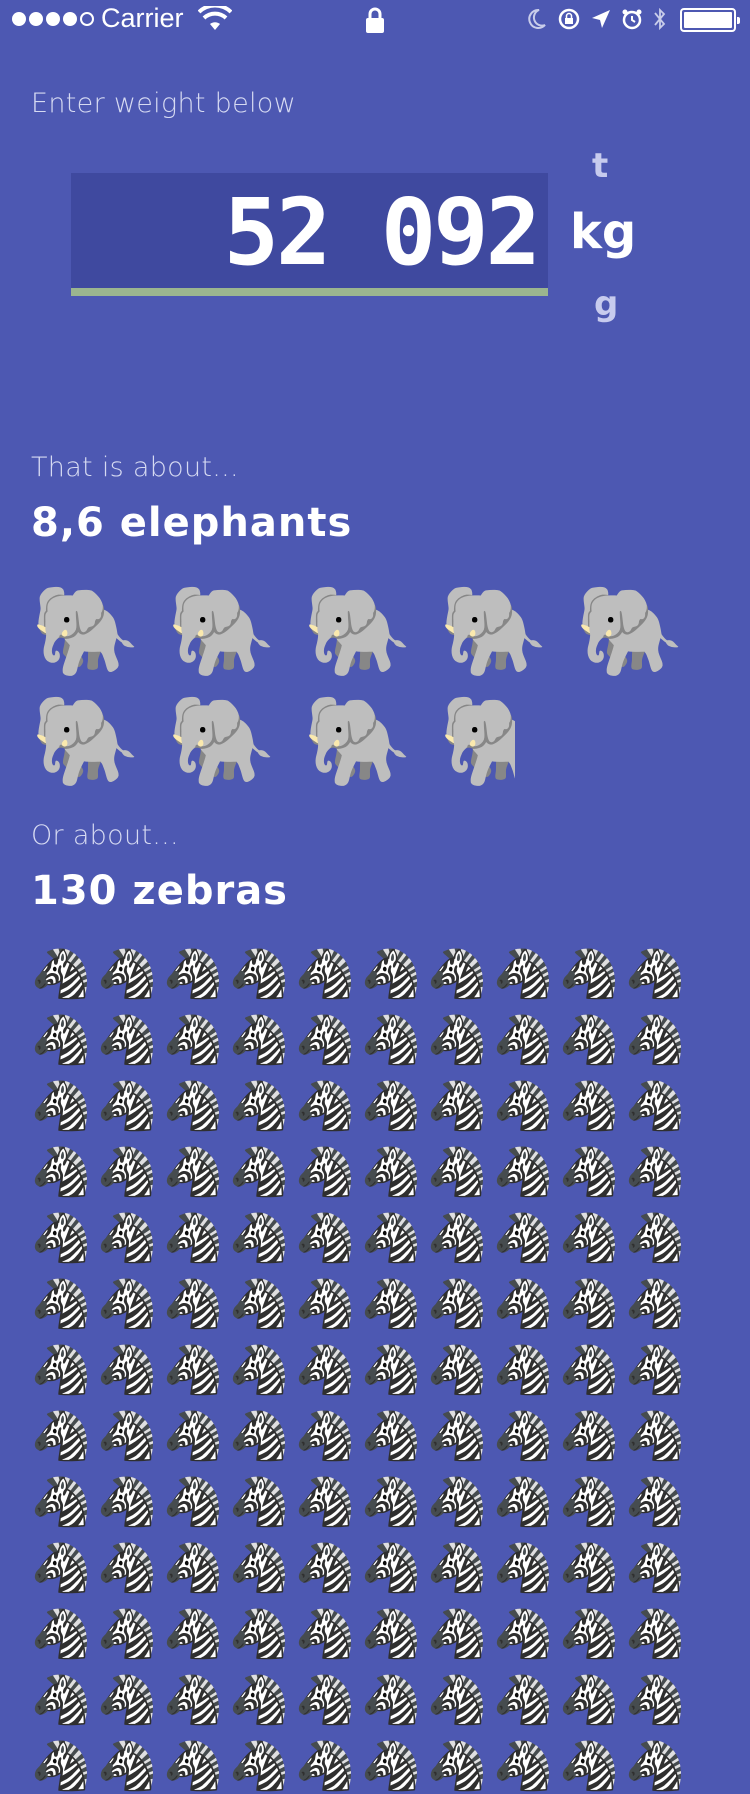 This screenshot has height=1794, width=750. What do you see at coordinates (600, 166) in the screenshot?
I see `unit-ton-option: t` at bounding box center [600, 166].